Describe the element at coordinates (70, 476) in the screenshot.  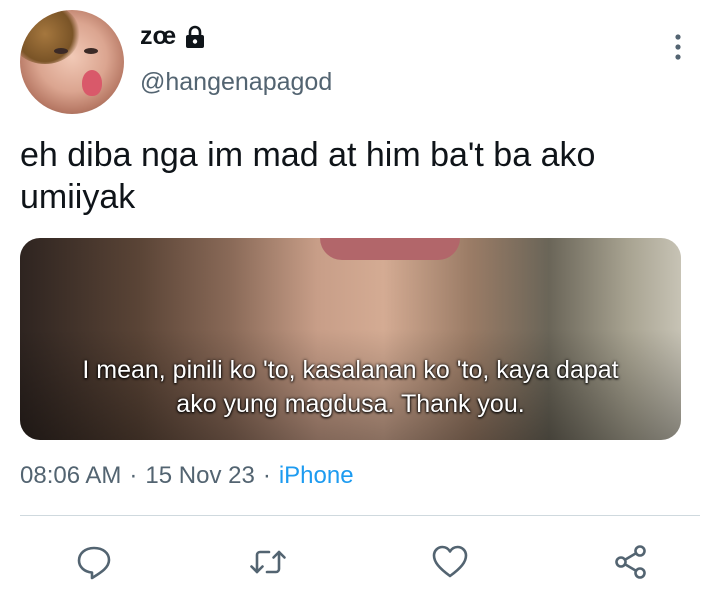
I see `tweet-time: 08:06 AM` at that location.